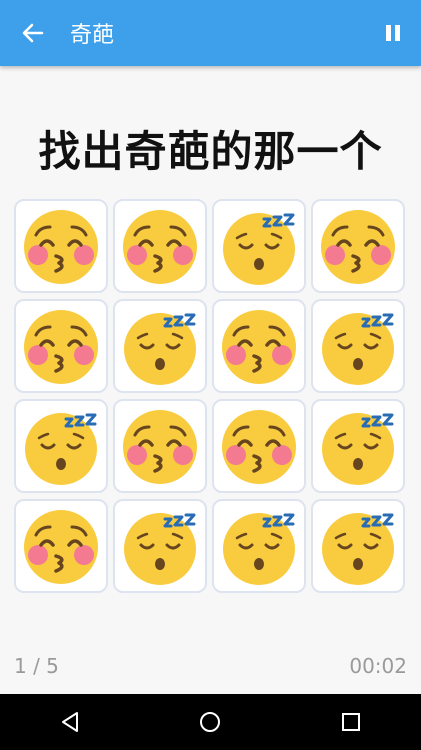 The height and width of the screenshot is (750, 421). Describe the element at coordinates (92, 35) in the screenshot. I see `app-bar-title: 奇葩` at that location.